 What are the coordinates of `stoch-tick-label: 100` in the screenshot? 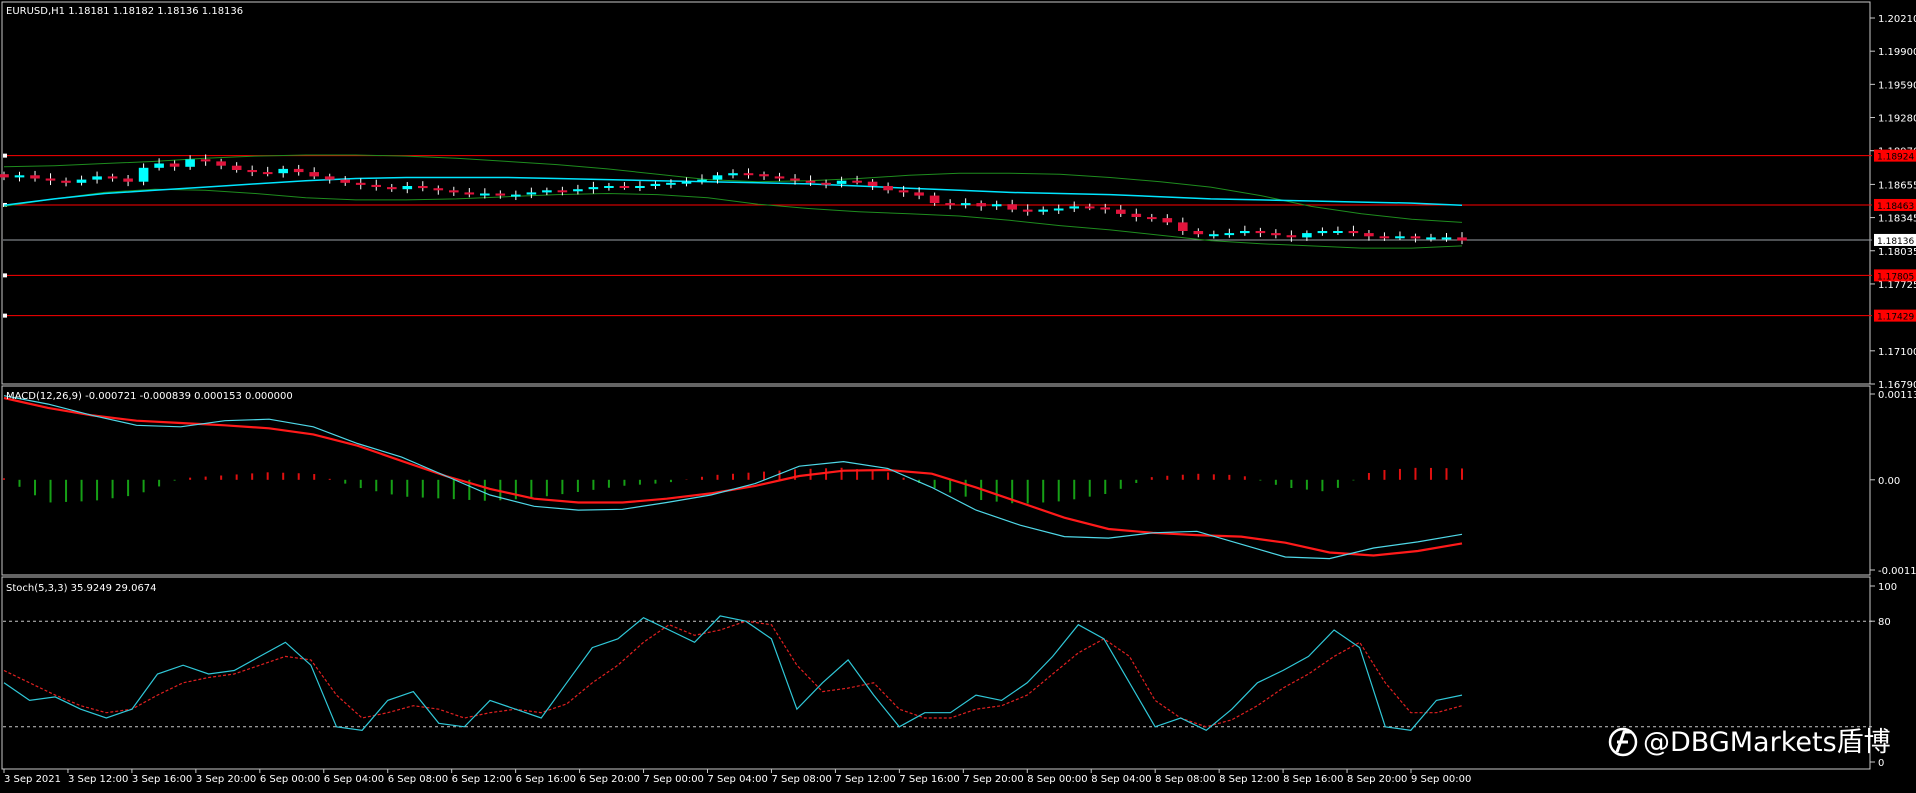 It's located at (1887, 587).